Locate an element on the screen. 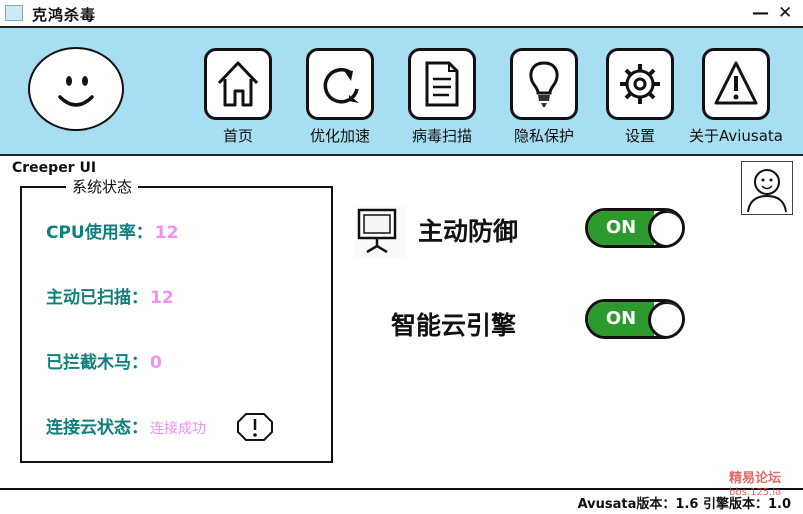  nav-settings: 设置 is located at coordinates (644, 98).